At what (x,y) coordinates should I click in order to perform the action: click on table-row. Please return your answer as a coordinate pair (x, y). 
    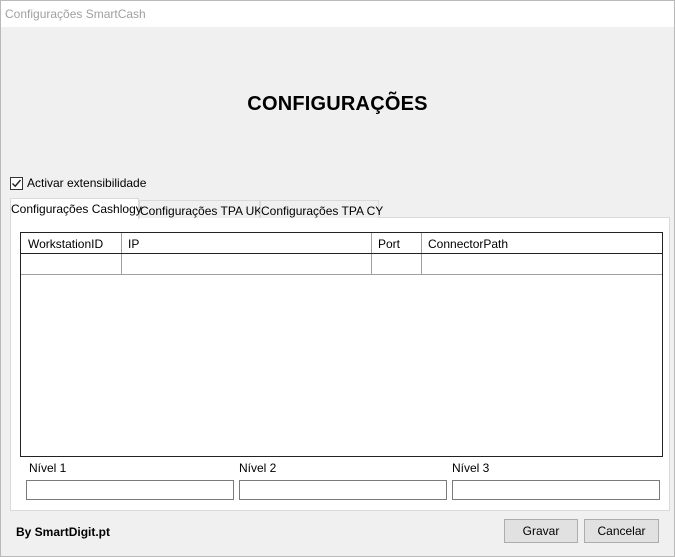
    Looking at the image, I should click on (341, 264).